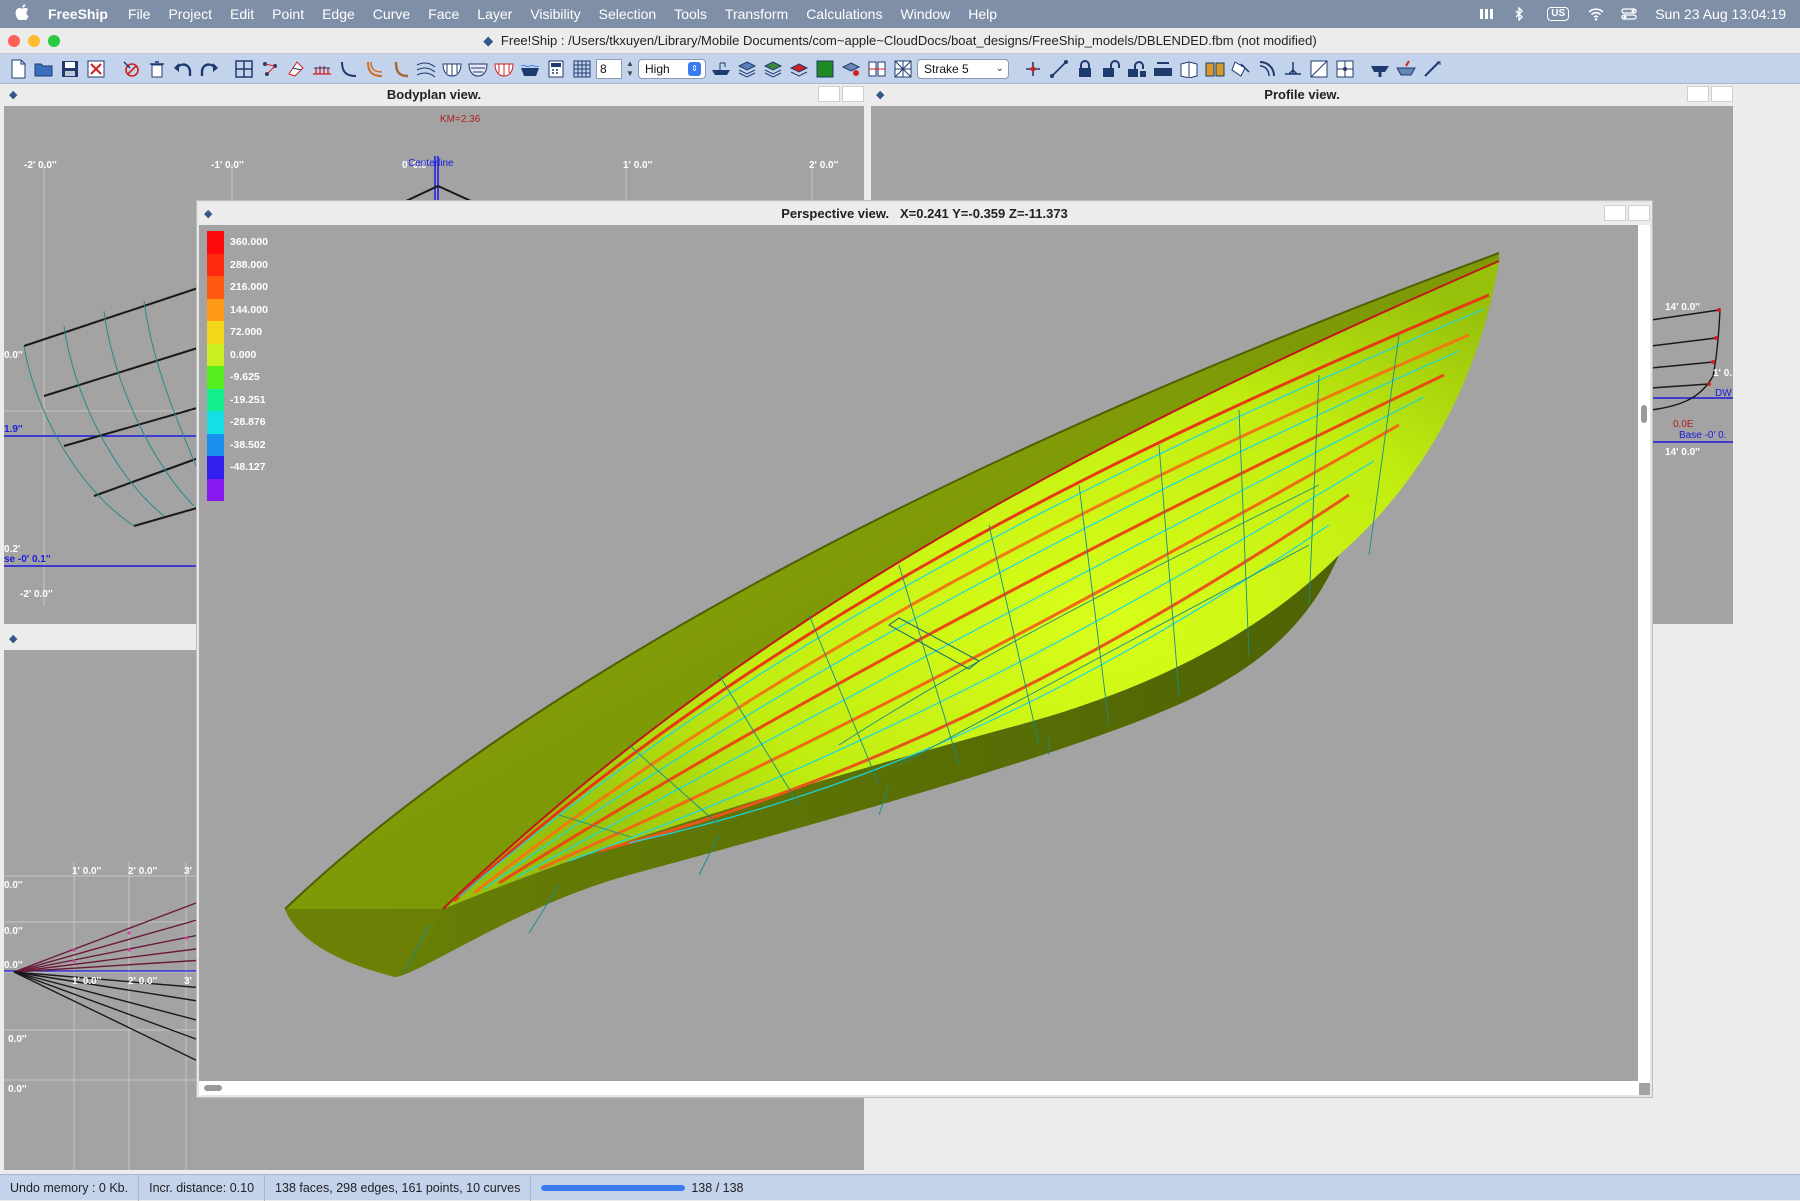 Image resolution: width=1800 pixels, height=1201 pixels. Describe the element at coordinates (503, 68) in the screenshot. I see `hull-zebra-icon` at that location.